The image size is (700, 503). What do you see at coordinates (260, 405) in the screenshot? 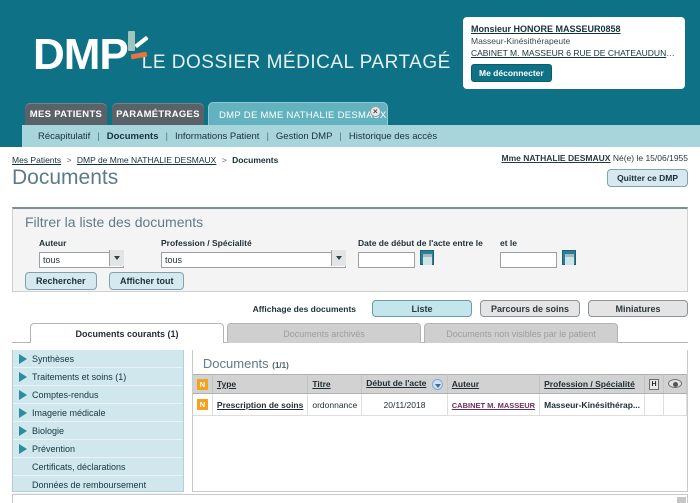
I see `document-type-link: Prescription de soins` at bounding box center [260, 405].